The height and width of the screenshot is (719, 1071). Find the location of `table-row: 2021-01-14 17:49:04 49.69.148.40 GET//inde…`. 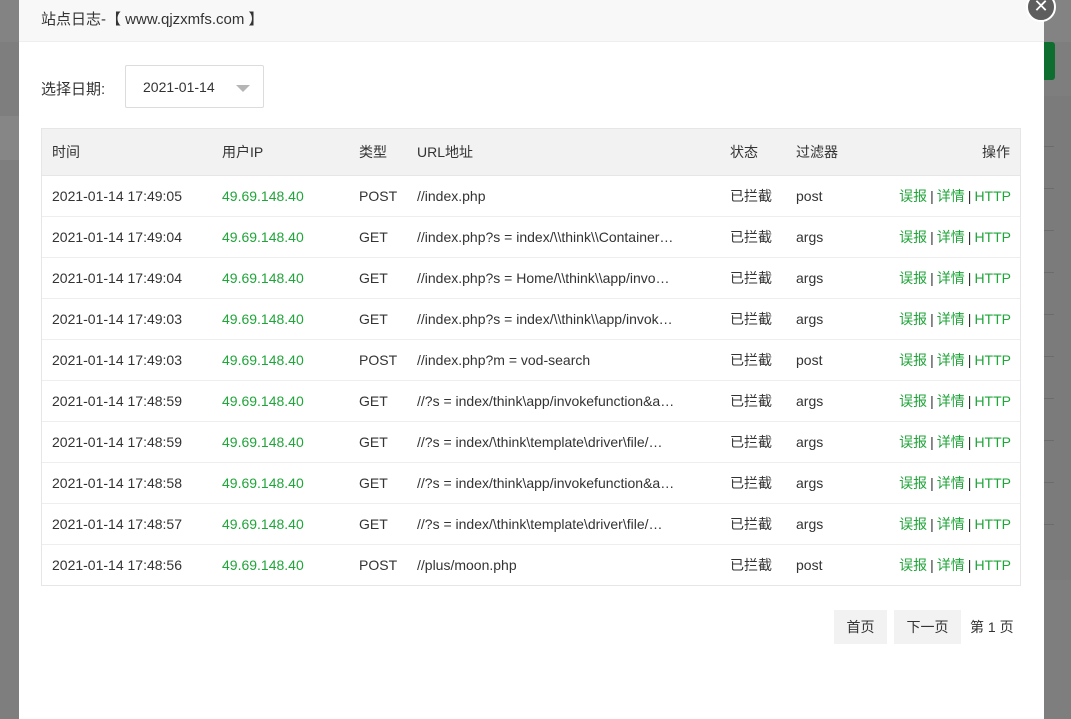

table-row: 2021-01-14 17:49:04 49.69.148.40 GET//inde… is located at coordinates (531, 278).